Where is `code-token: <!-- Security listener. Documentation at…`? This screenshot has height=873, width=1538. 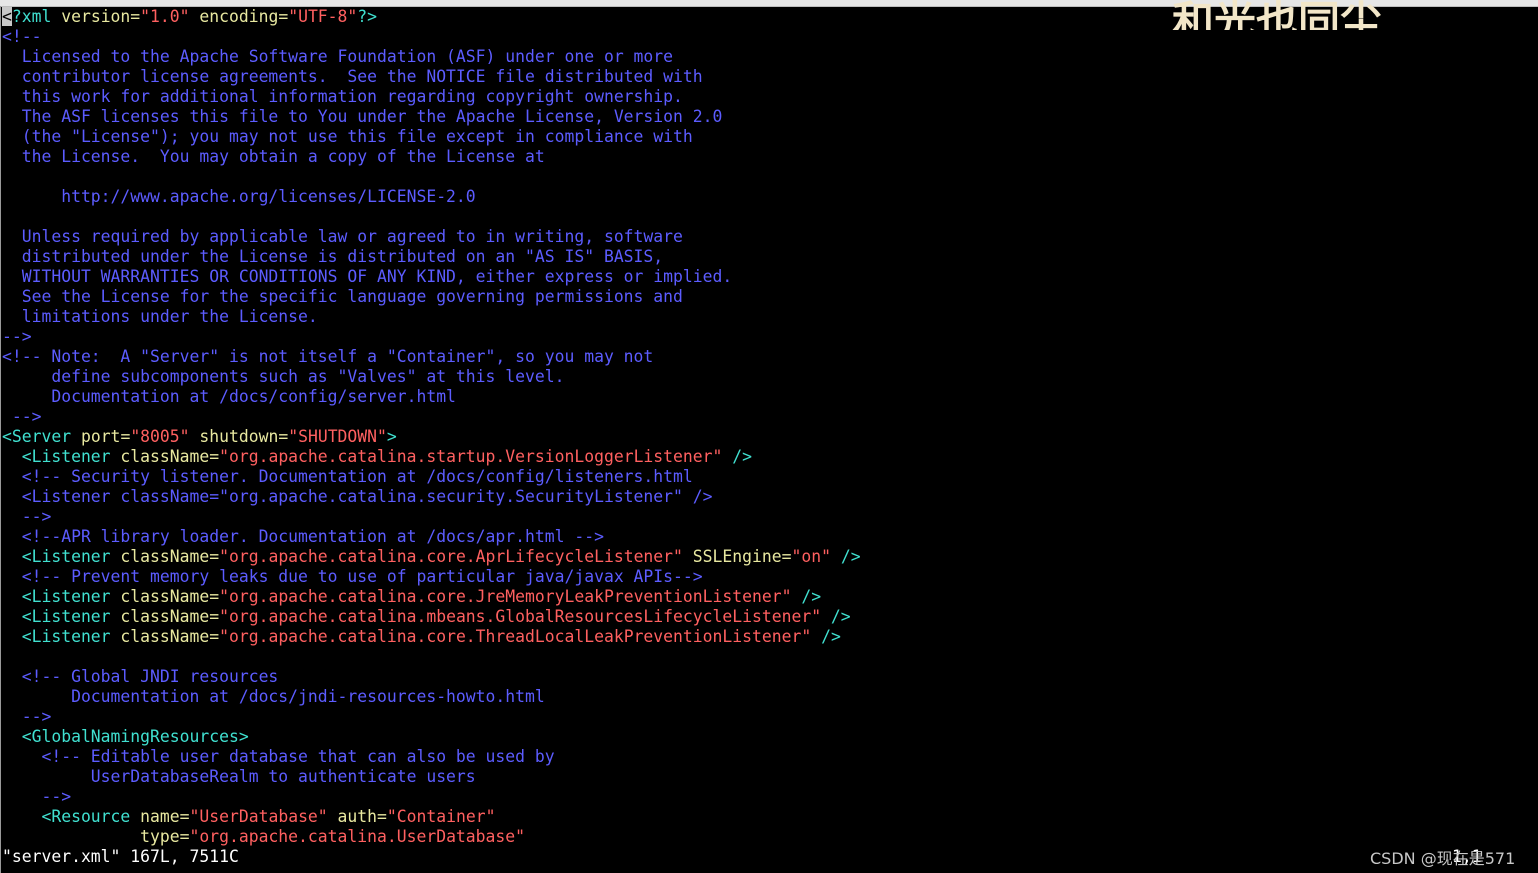 code-token: <!-- Security listener. Documentation at… is located at coordinates (347, 476).